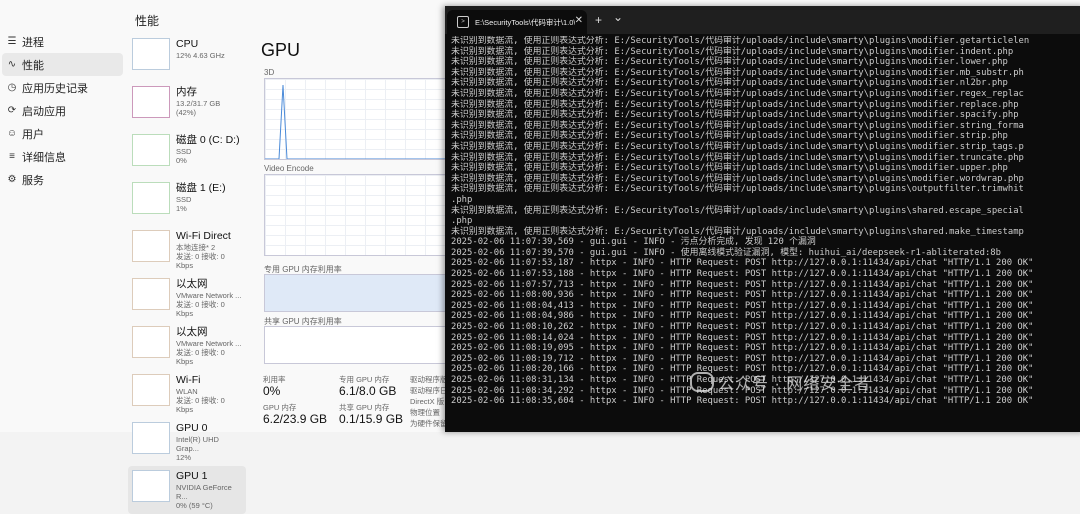  What do you see at coordinates (181, 208) in the screenshot?
I see `device-detail: 1%` at bounding box center [181, 208].